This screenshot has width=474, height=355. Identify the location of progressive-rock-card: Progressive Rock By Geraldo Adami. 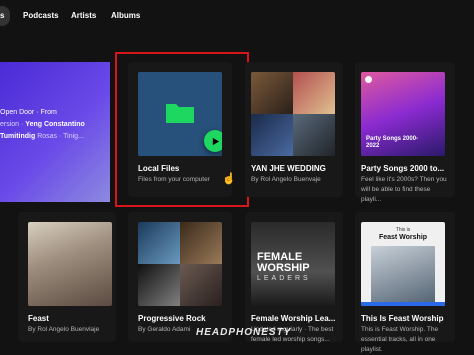
(180, 277).